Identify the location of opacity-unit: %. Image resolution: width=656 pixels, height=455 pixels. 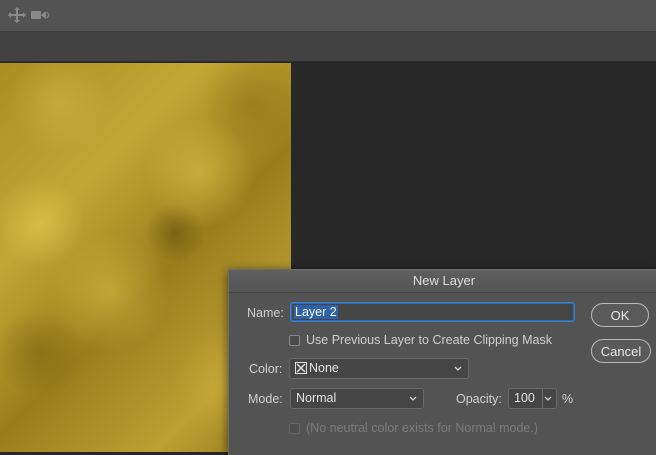
(568, 399).